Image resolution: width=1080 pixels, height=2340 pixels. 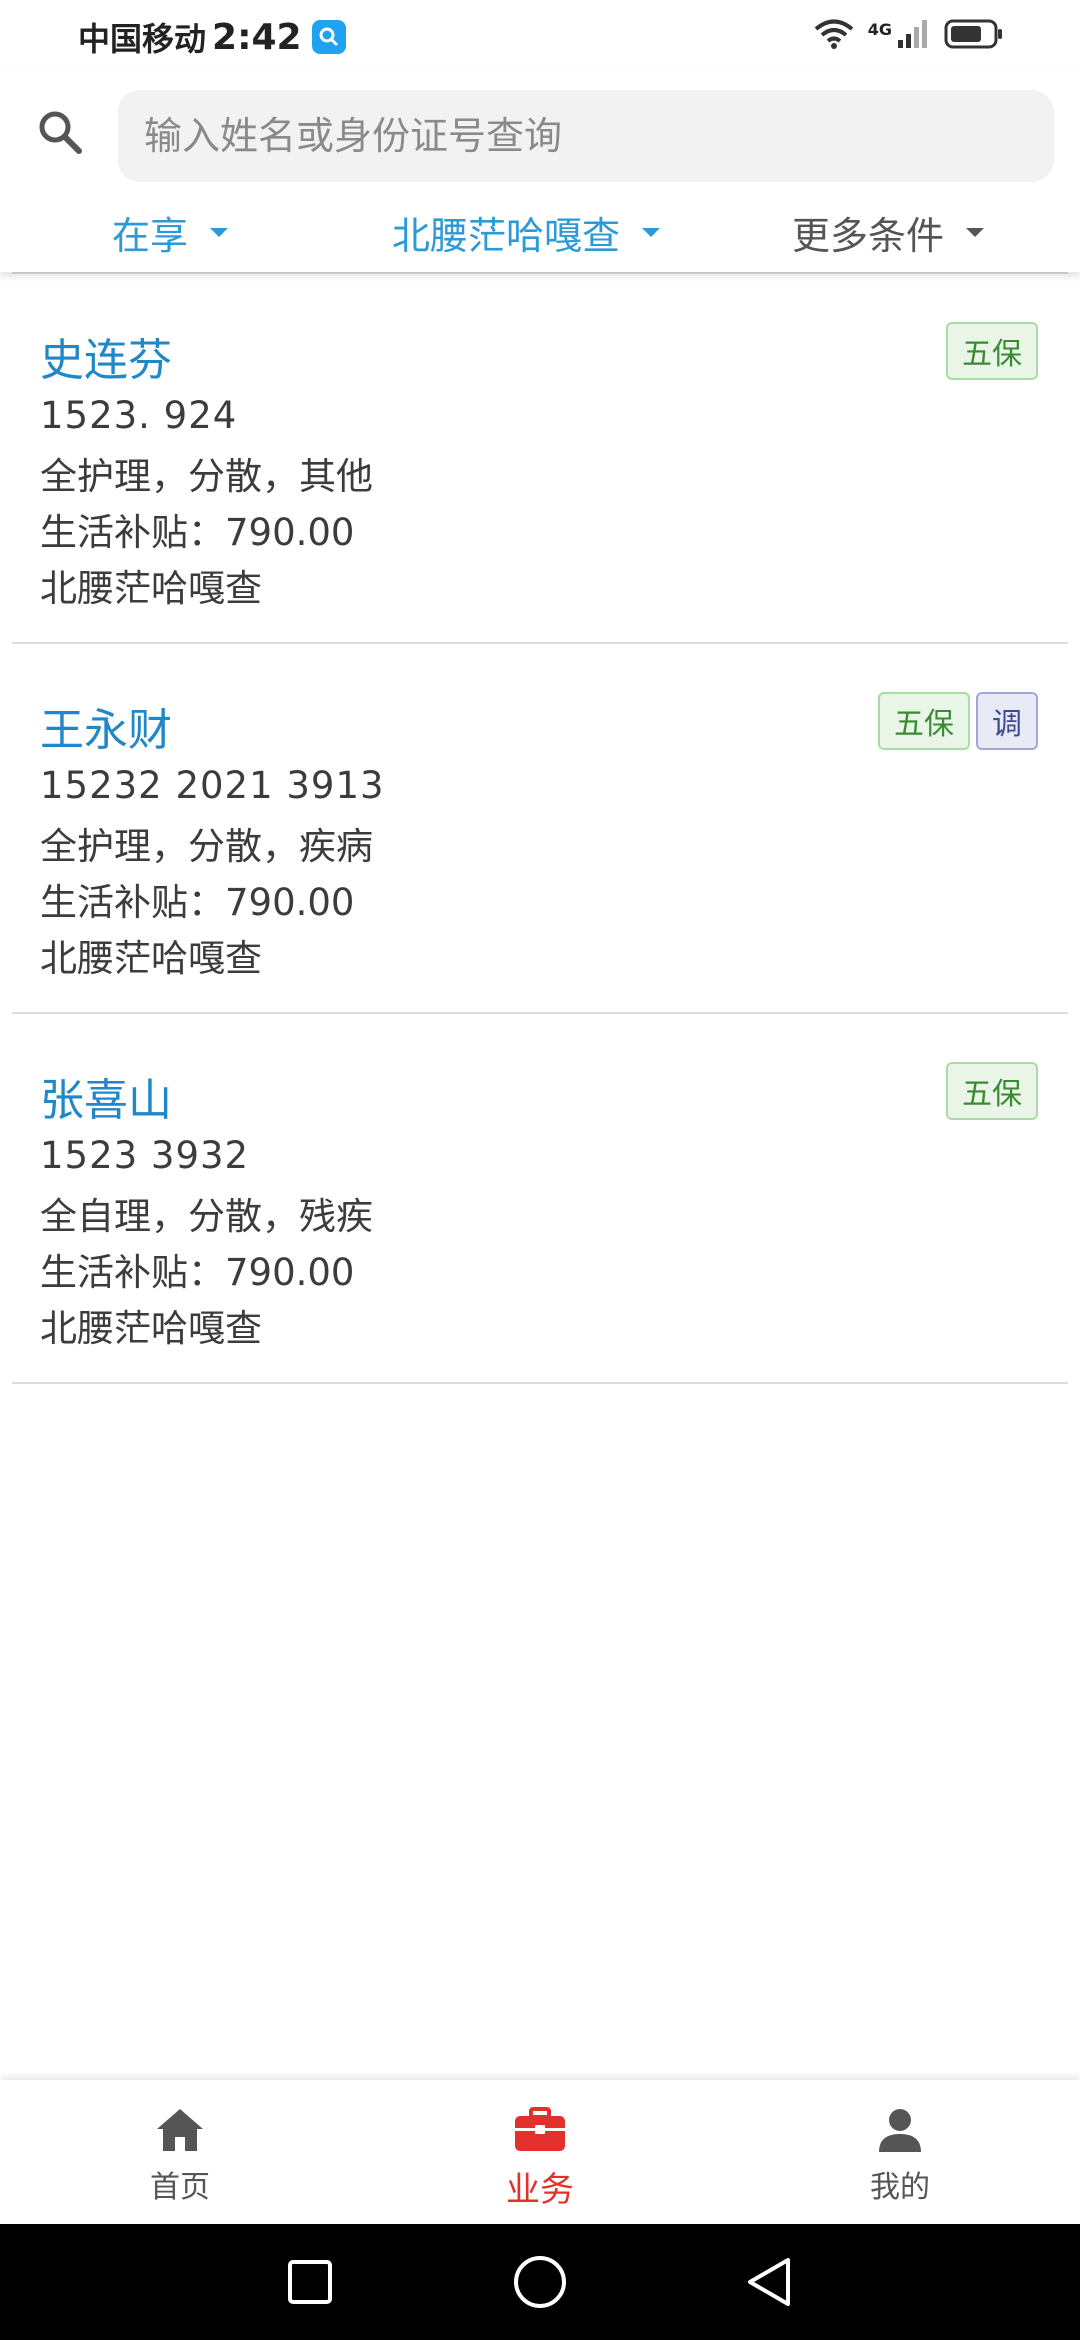 I want to click on battery-icon, so click(x=974, y=36).